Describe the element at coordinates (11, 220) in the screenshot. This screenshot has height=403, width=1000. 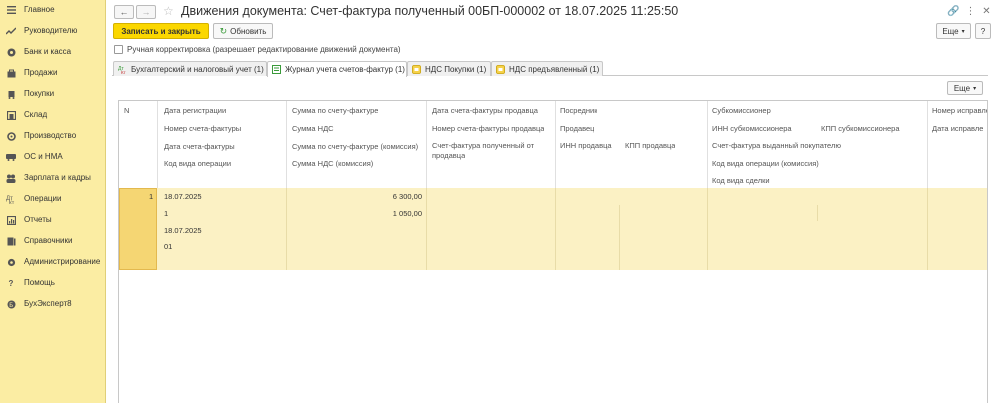
I see `reports-icon` at that location.